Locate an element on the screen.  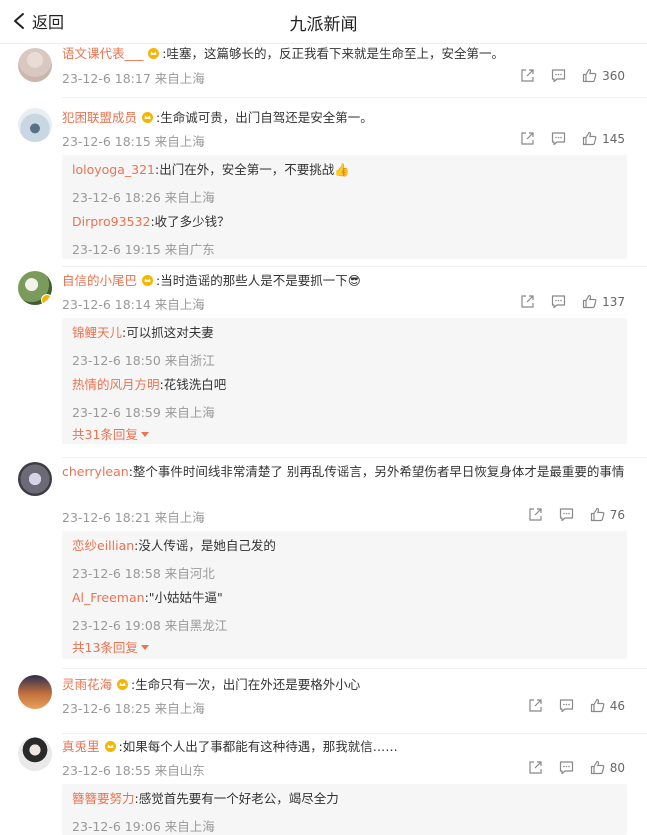
reply-text: :收了多少钱？ is located at coordinates (190, 221).